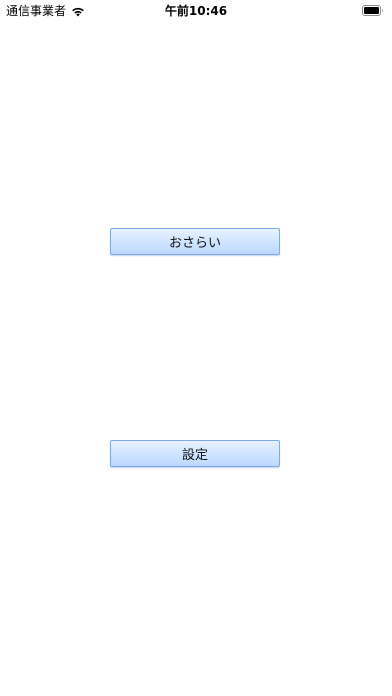  Describe the element at coordinates (195, 241) in the screenshot. I see `review-button: おさらい` at that location.